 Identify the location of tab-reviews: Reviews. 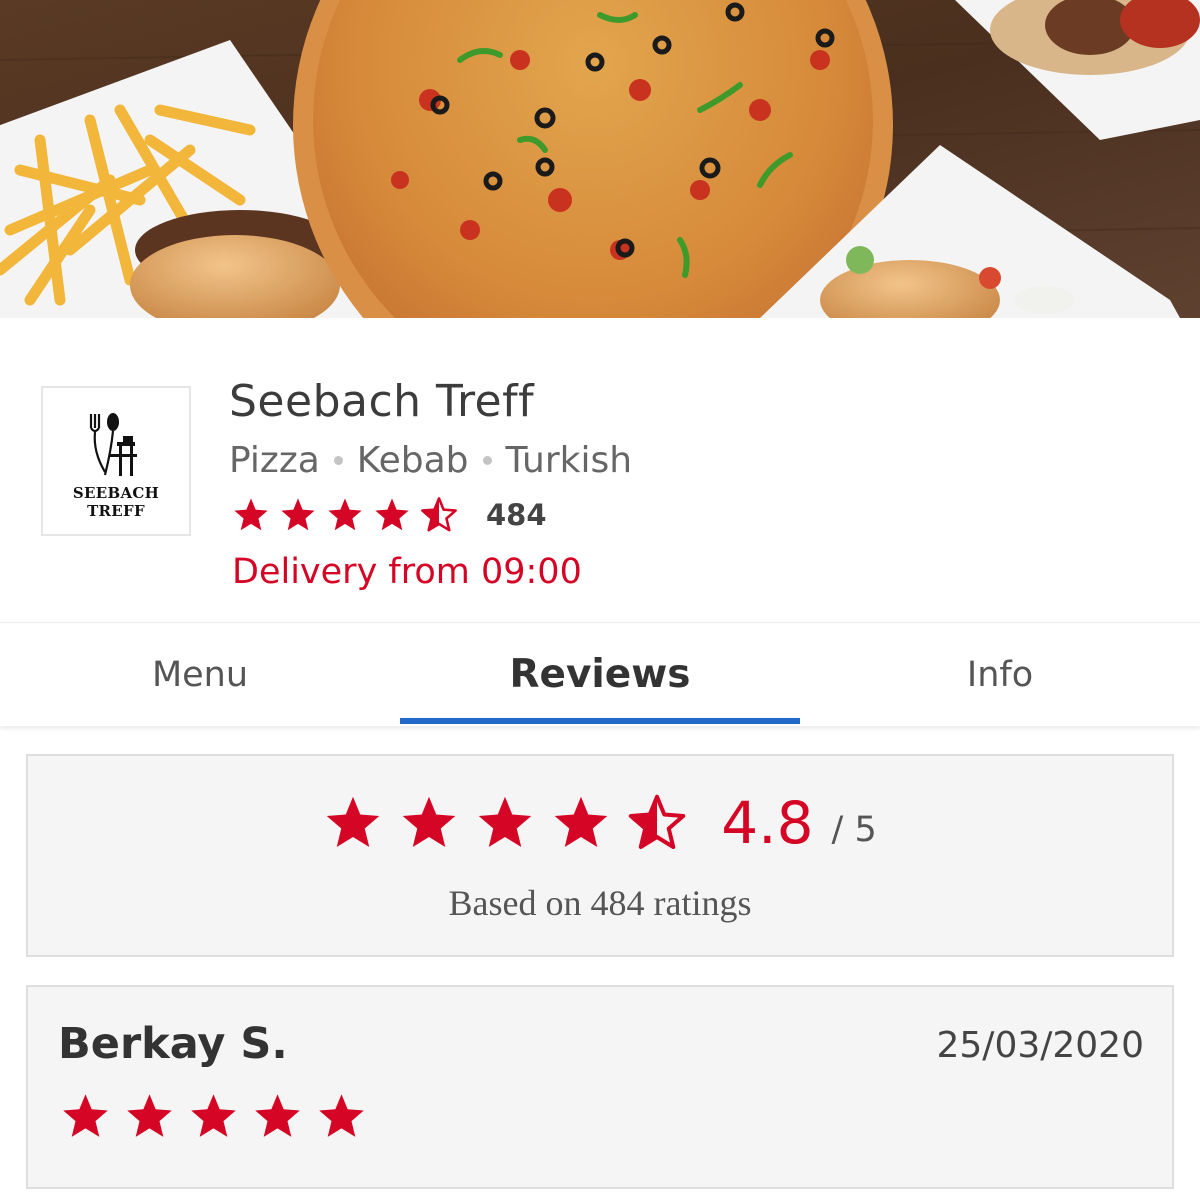
(600, 674).